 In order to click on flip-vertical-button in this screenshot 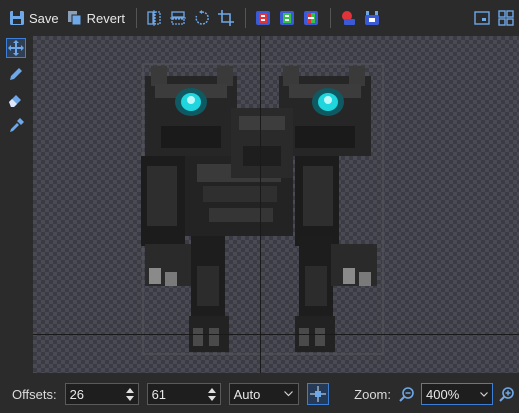, I will do `click(178, 18)`.